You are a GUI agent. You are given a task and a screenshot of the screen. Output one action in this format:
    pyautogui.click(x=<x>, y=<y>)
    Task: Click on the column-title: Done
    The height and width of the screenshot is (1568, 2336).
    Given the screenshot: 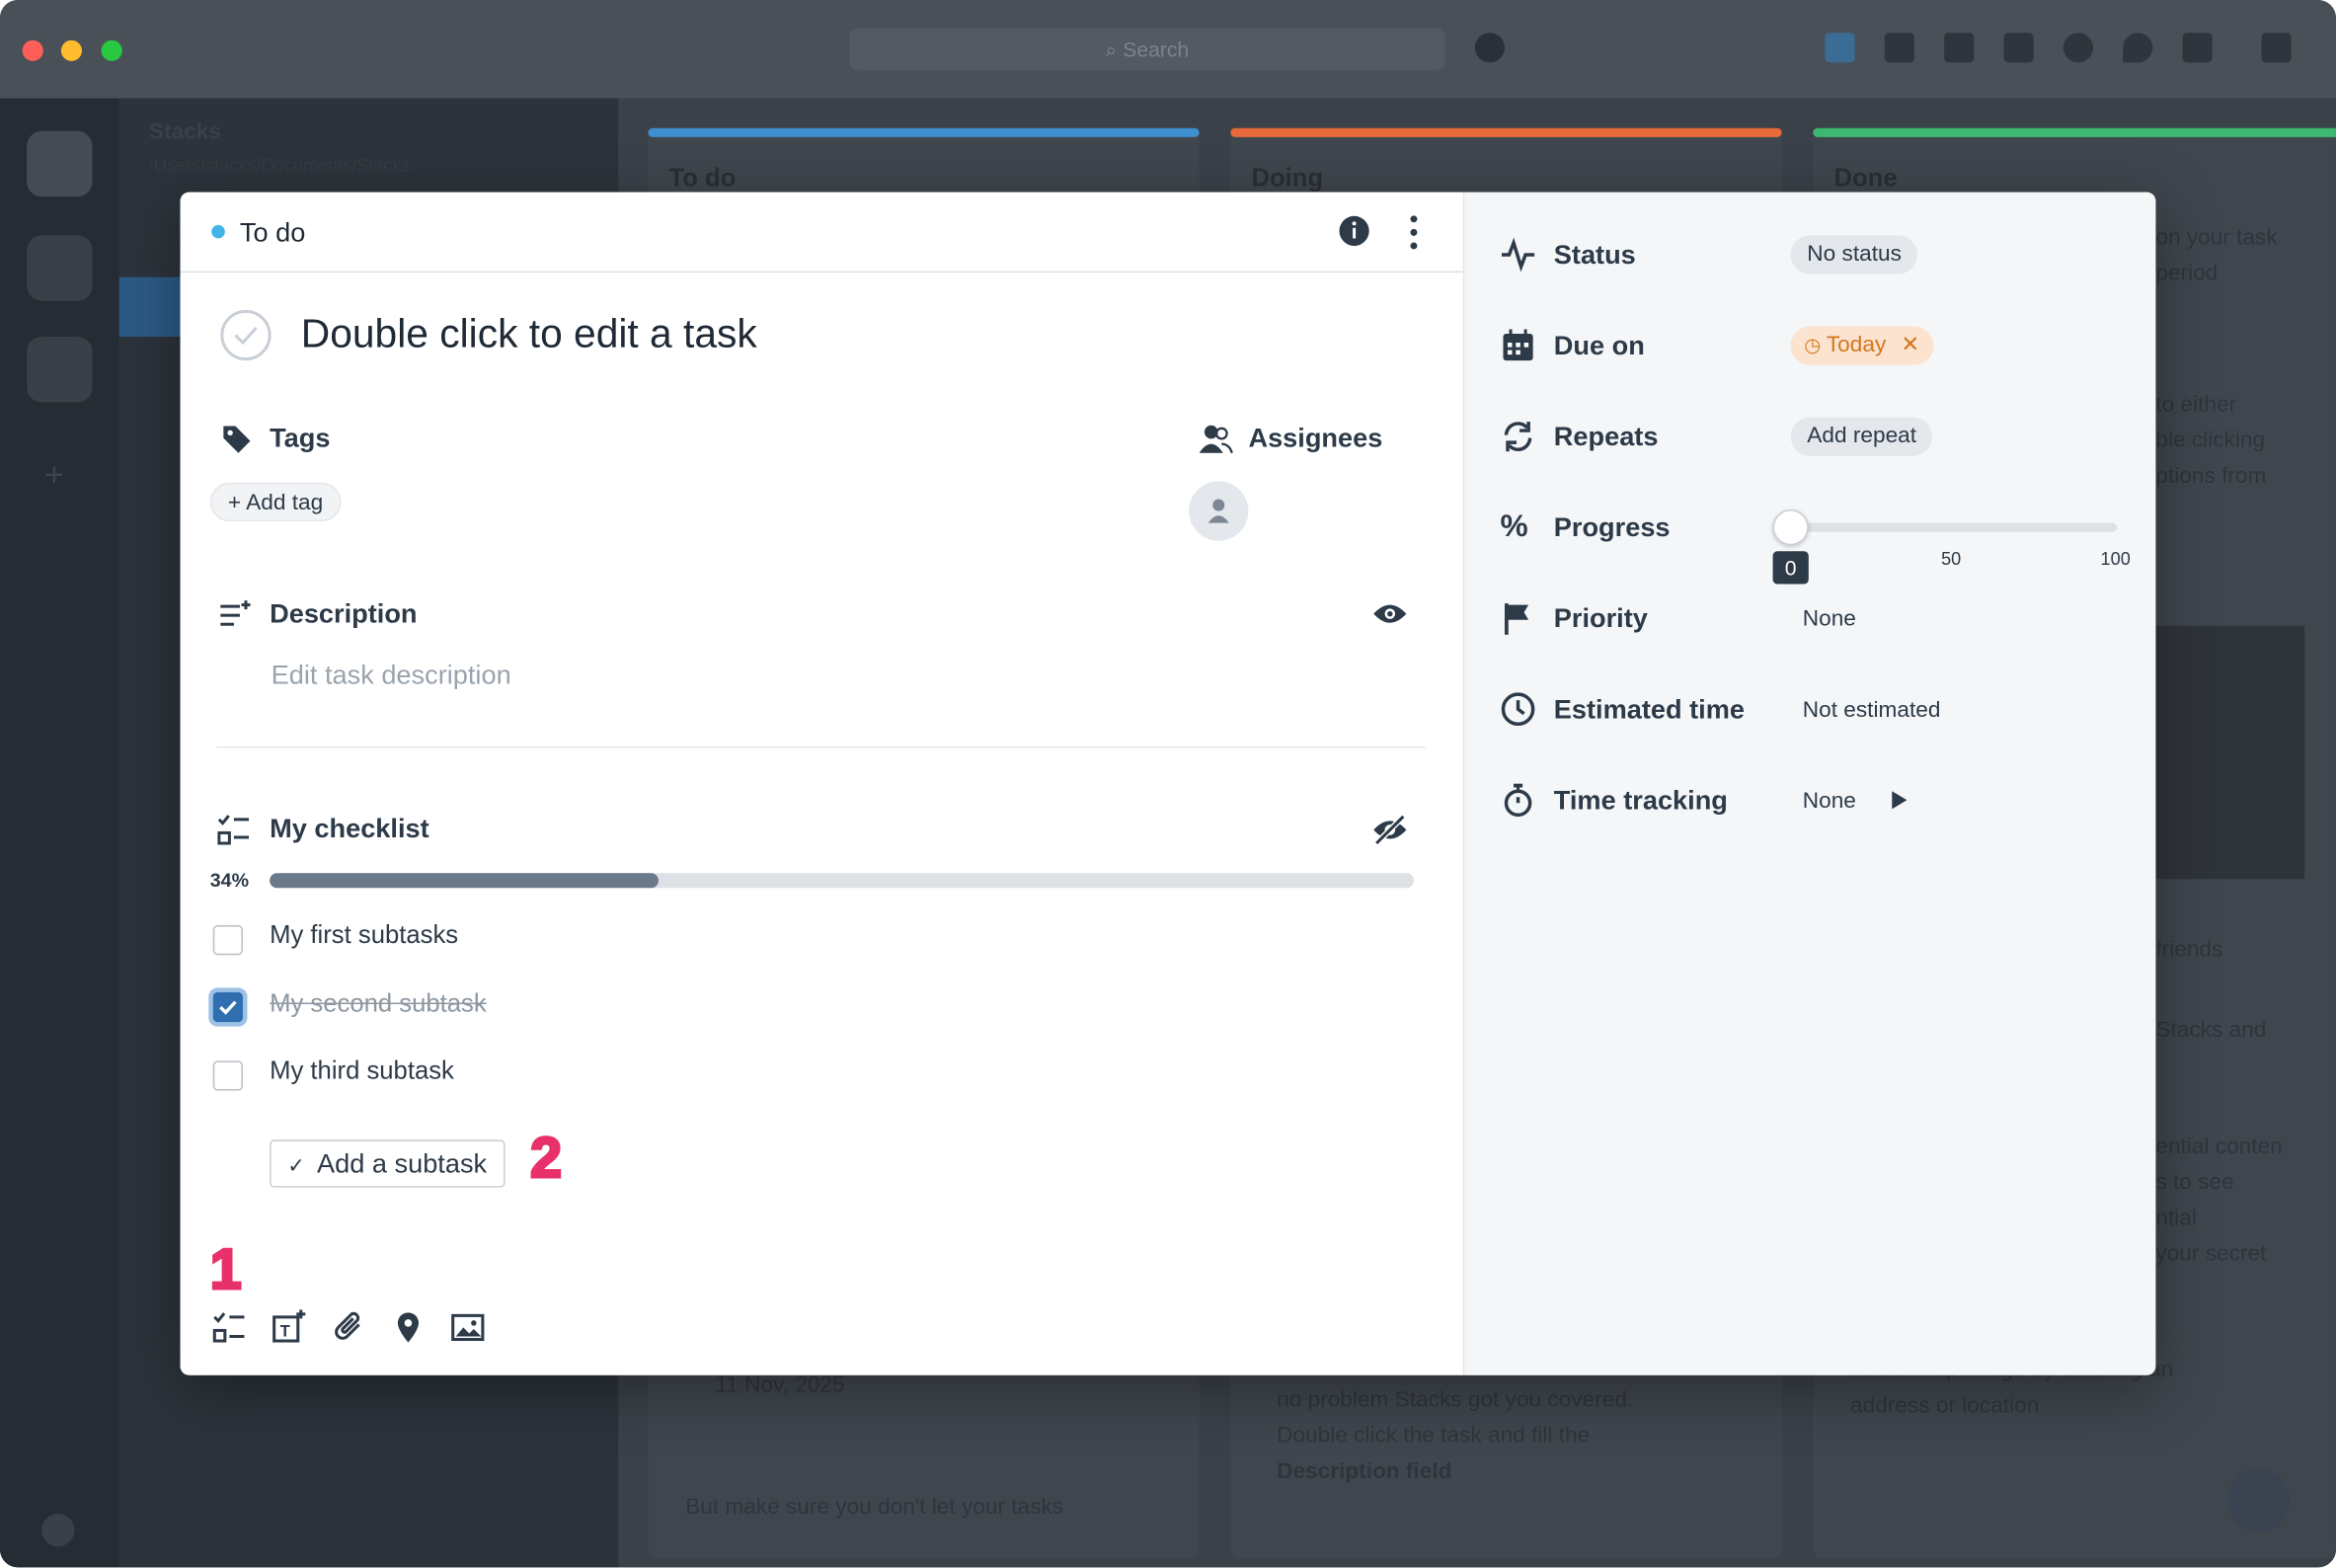 What is the action you would take?
    pyautogui.click(x=1865, y=178)
    